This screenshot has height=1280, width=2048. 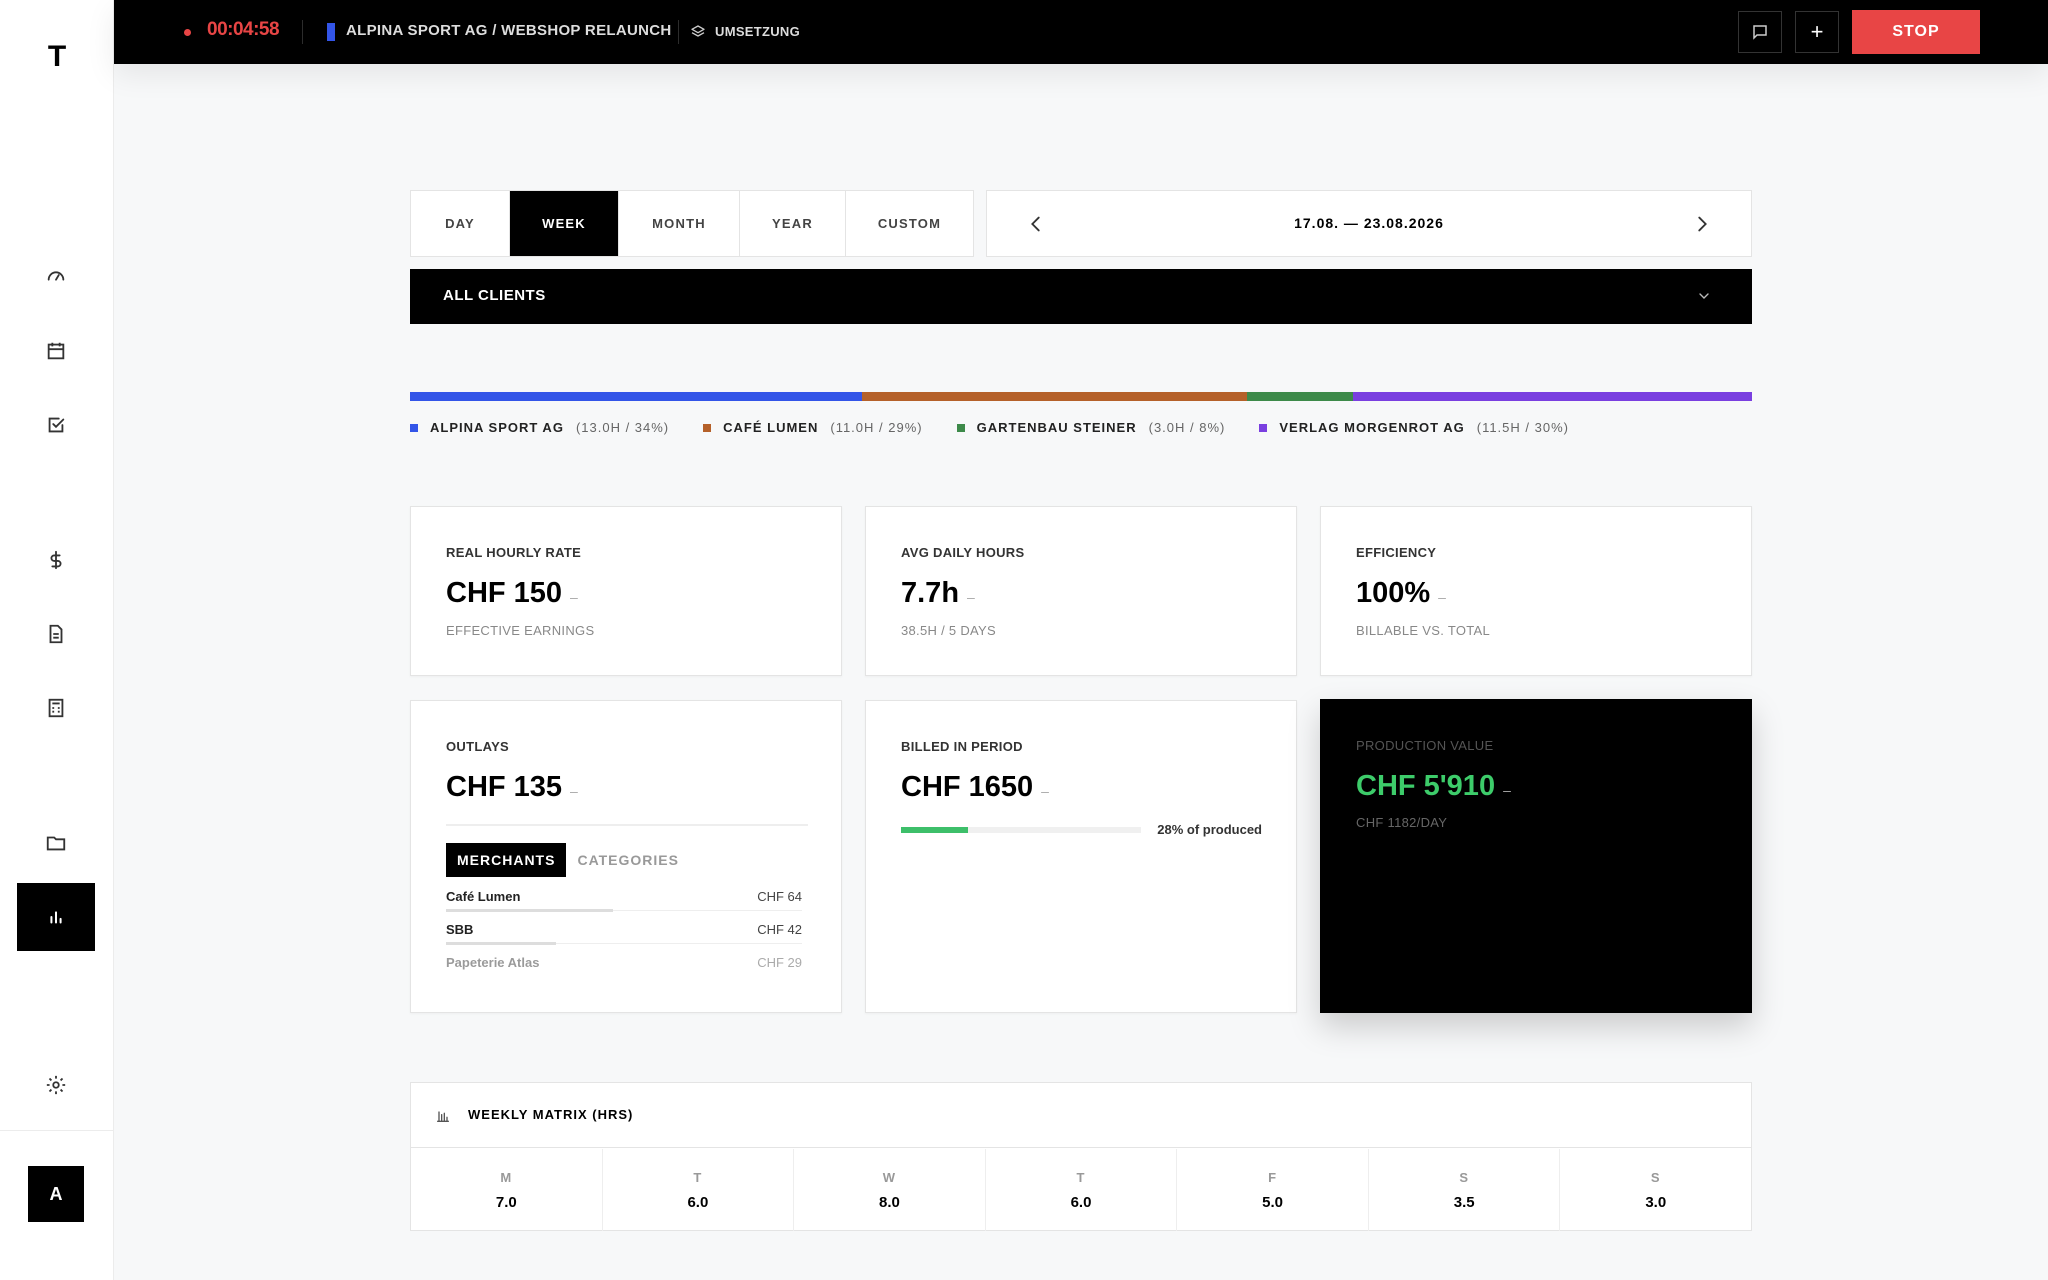 I want to click on merchant-name: Papeterie Atlas, so click(x=493, y=962).